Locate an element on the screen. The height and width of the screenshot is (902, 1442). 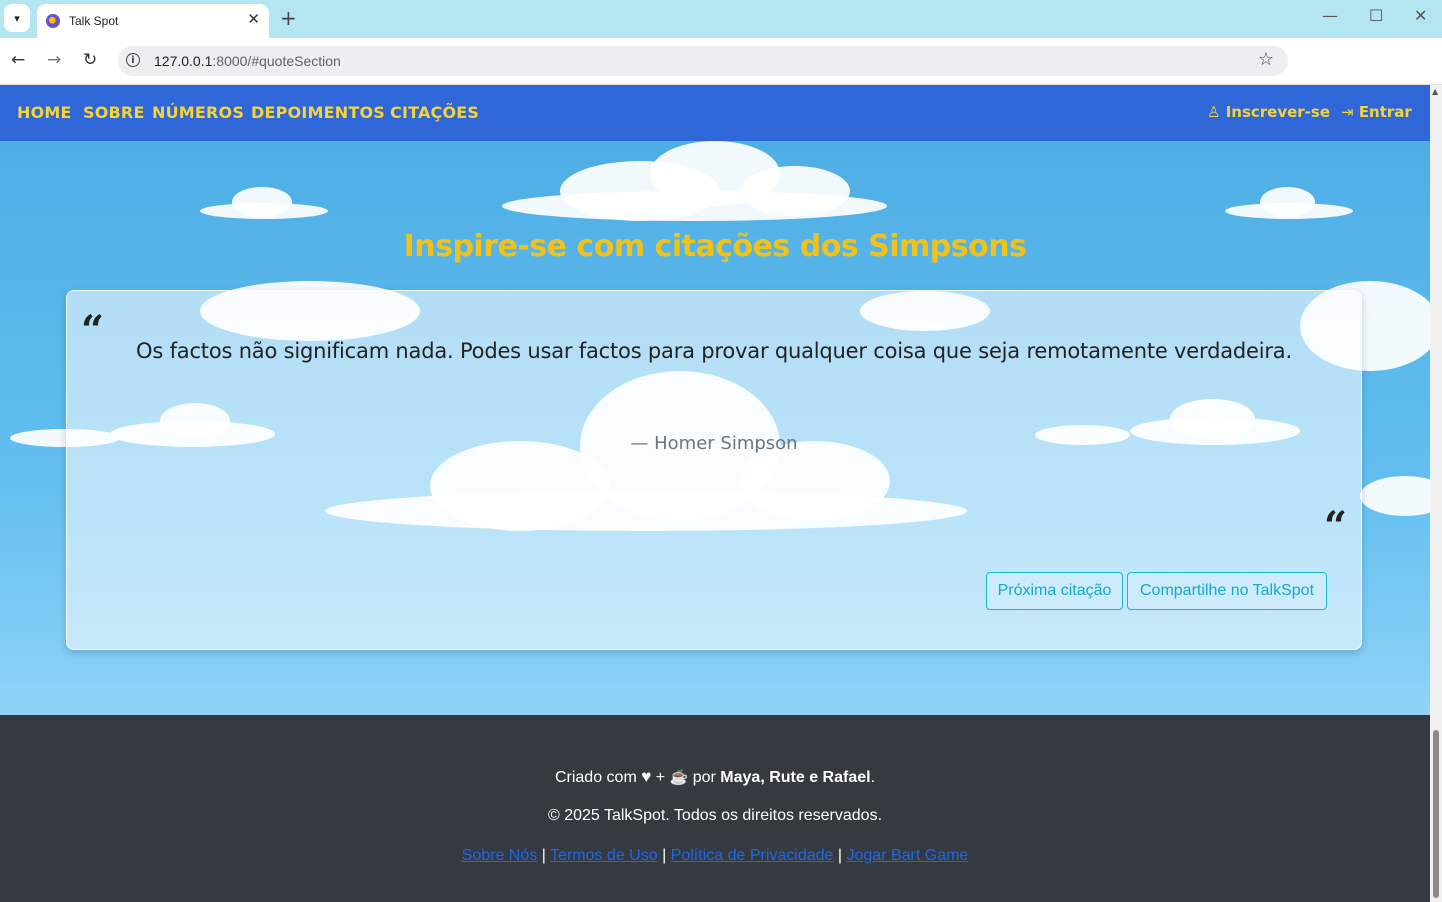
back-button: ← is located at coordinates (18, 60).